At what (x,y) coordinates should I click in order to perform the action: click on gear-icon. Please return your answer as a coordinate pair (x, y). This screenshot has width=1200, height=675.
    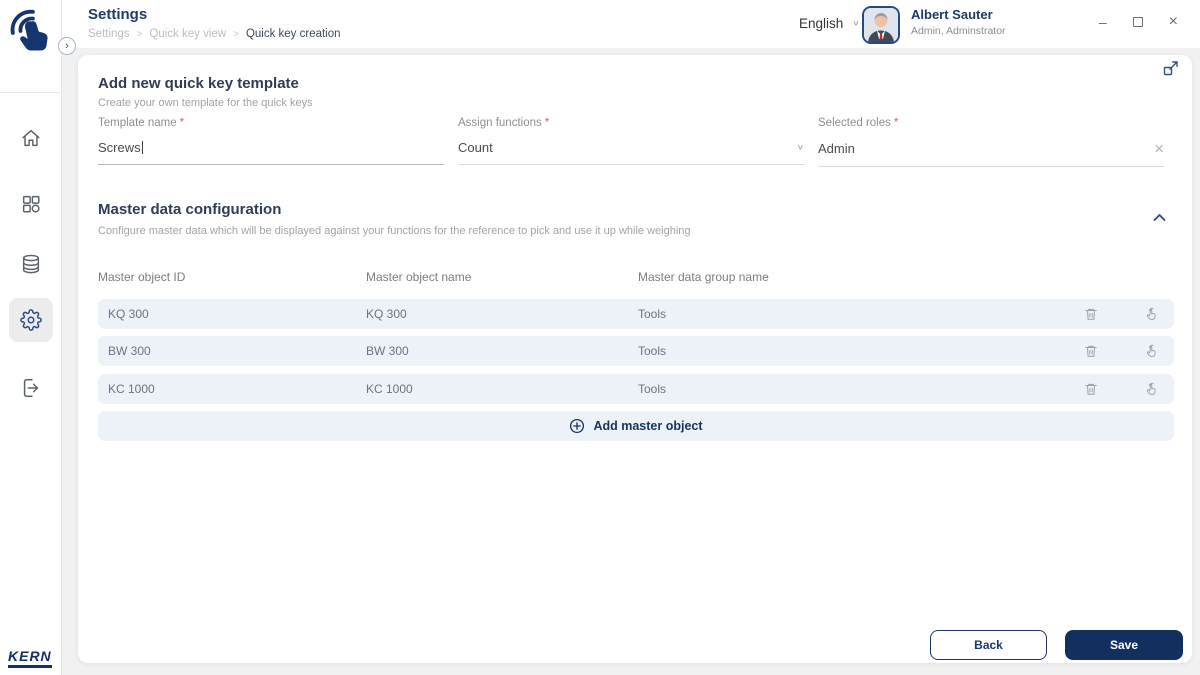
    Looking at the image, I should click on (31, 320).